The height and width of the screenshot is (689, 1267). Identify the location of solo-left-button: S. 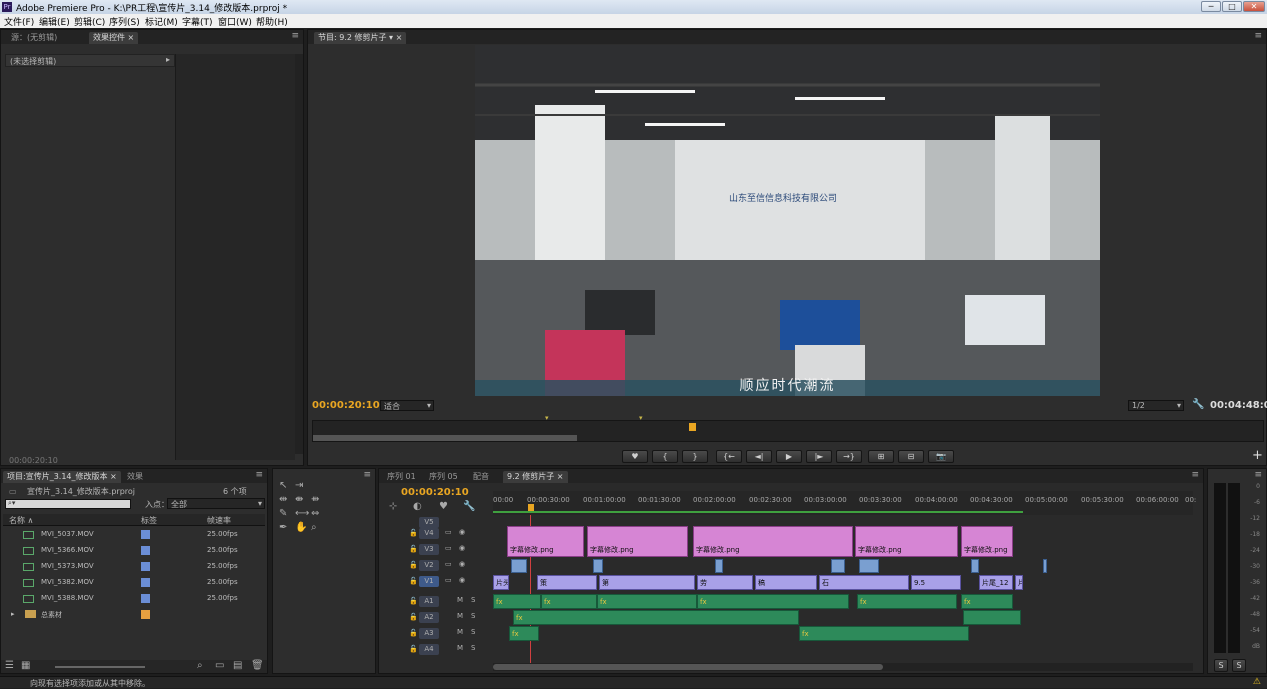
(1221, 665).